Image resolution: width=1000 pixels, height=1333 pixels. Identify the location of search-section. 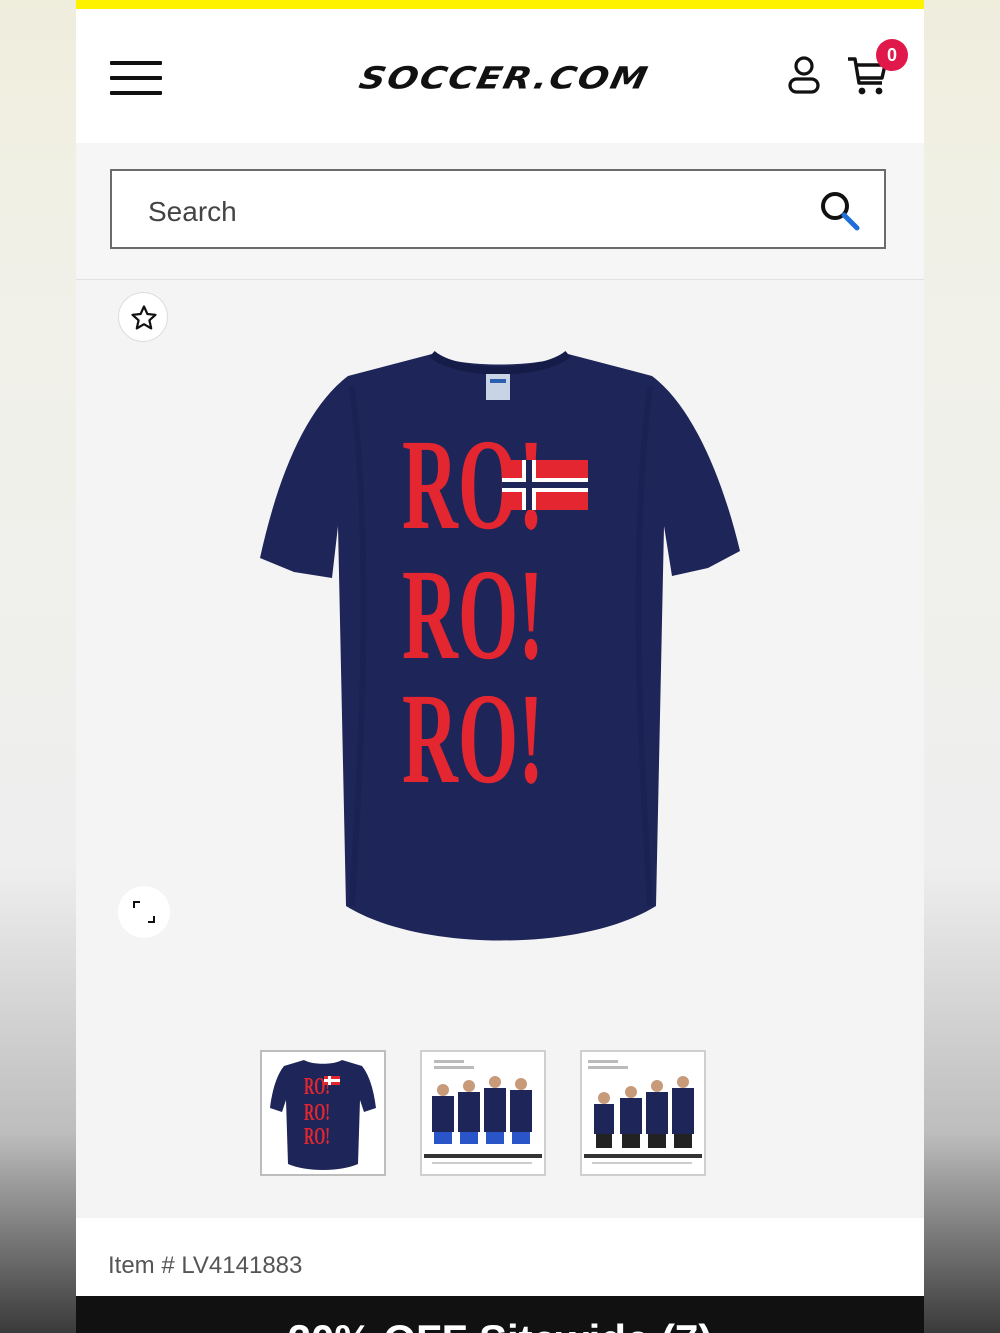
(500, 211).